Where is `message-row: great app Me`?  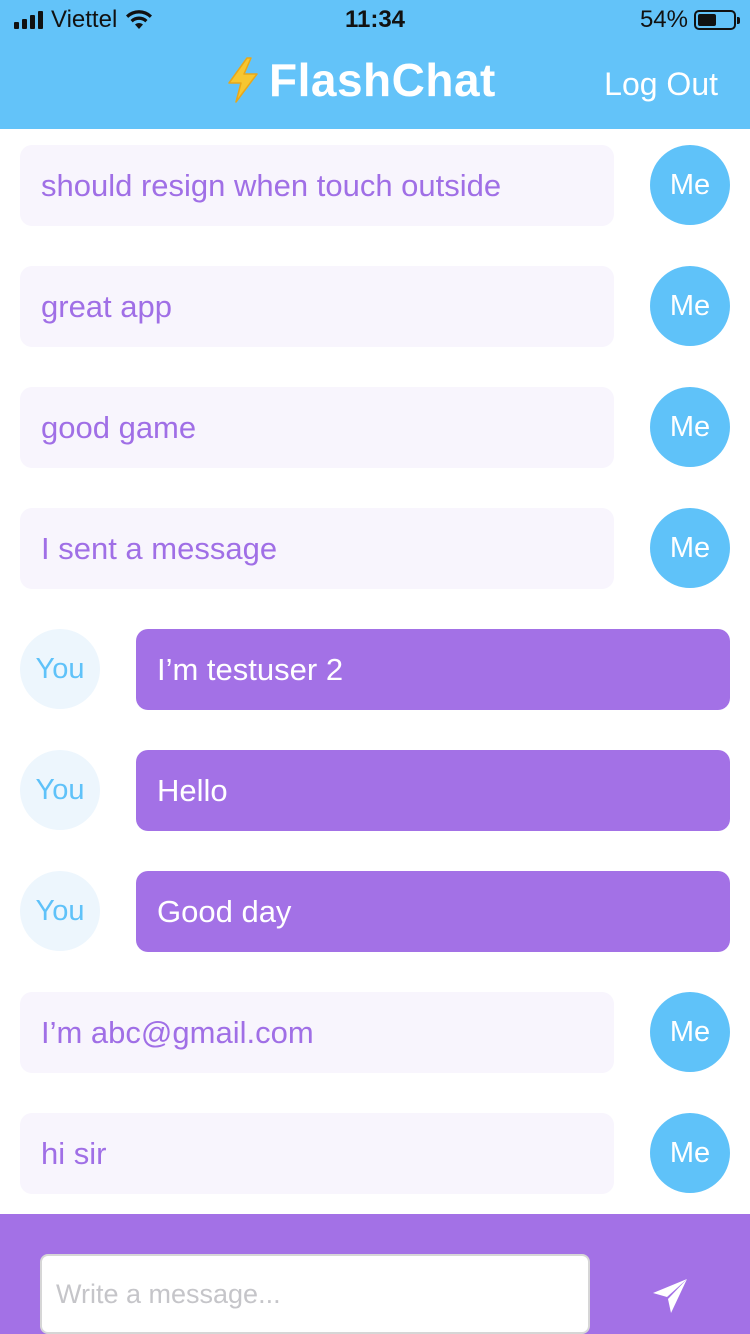
message-row: great app Me is located at coordinates (375, 306).